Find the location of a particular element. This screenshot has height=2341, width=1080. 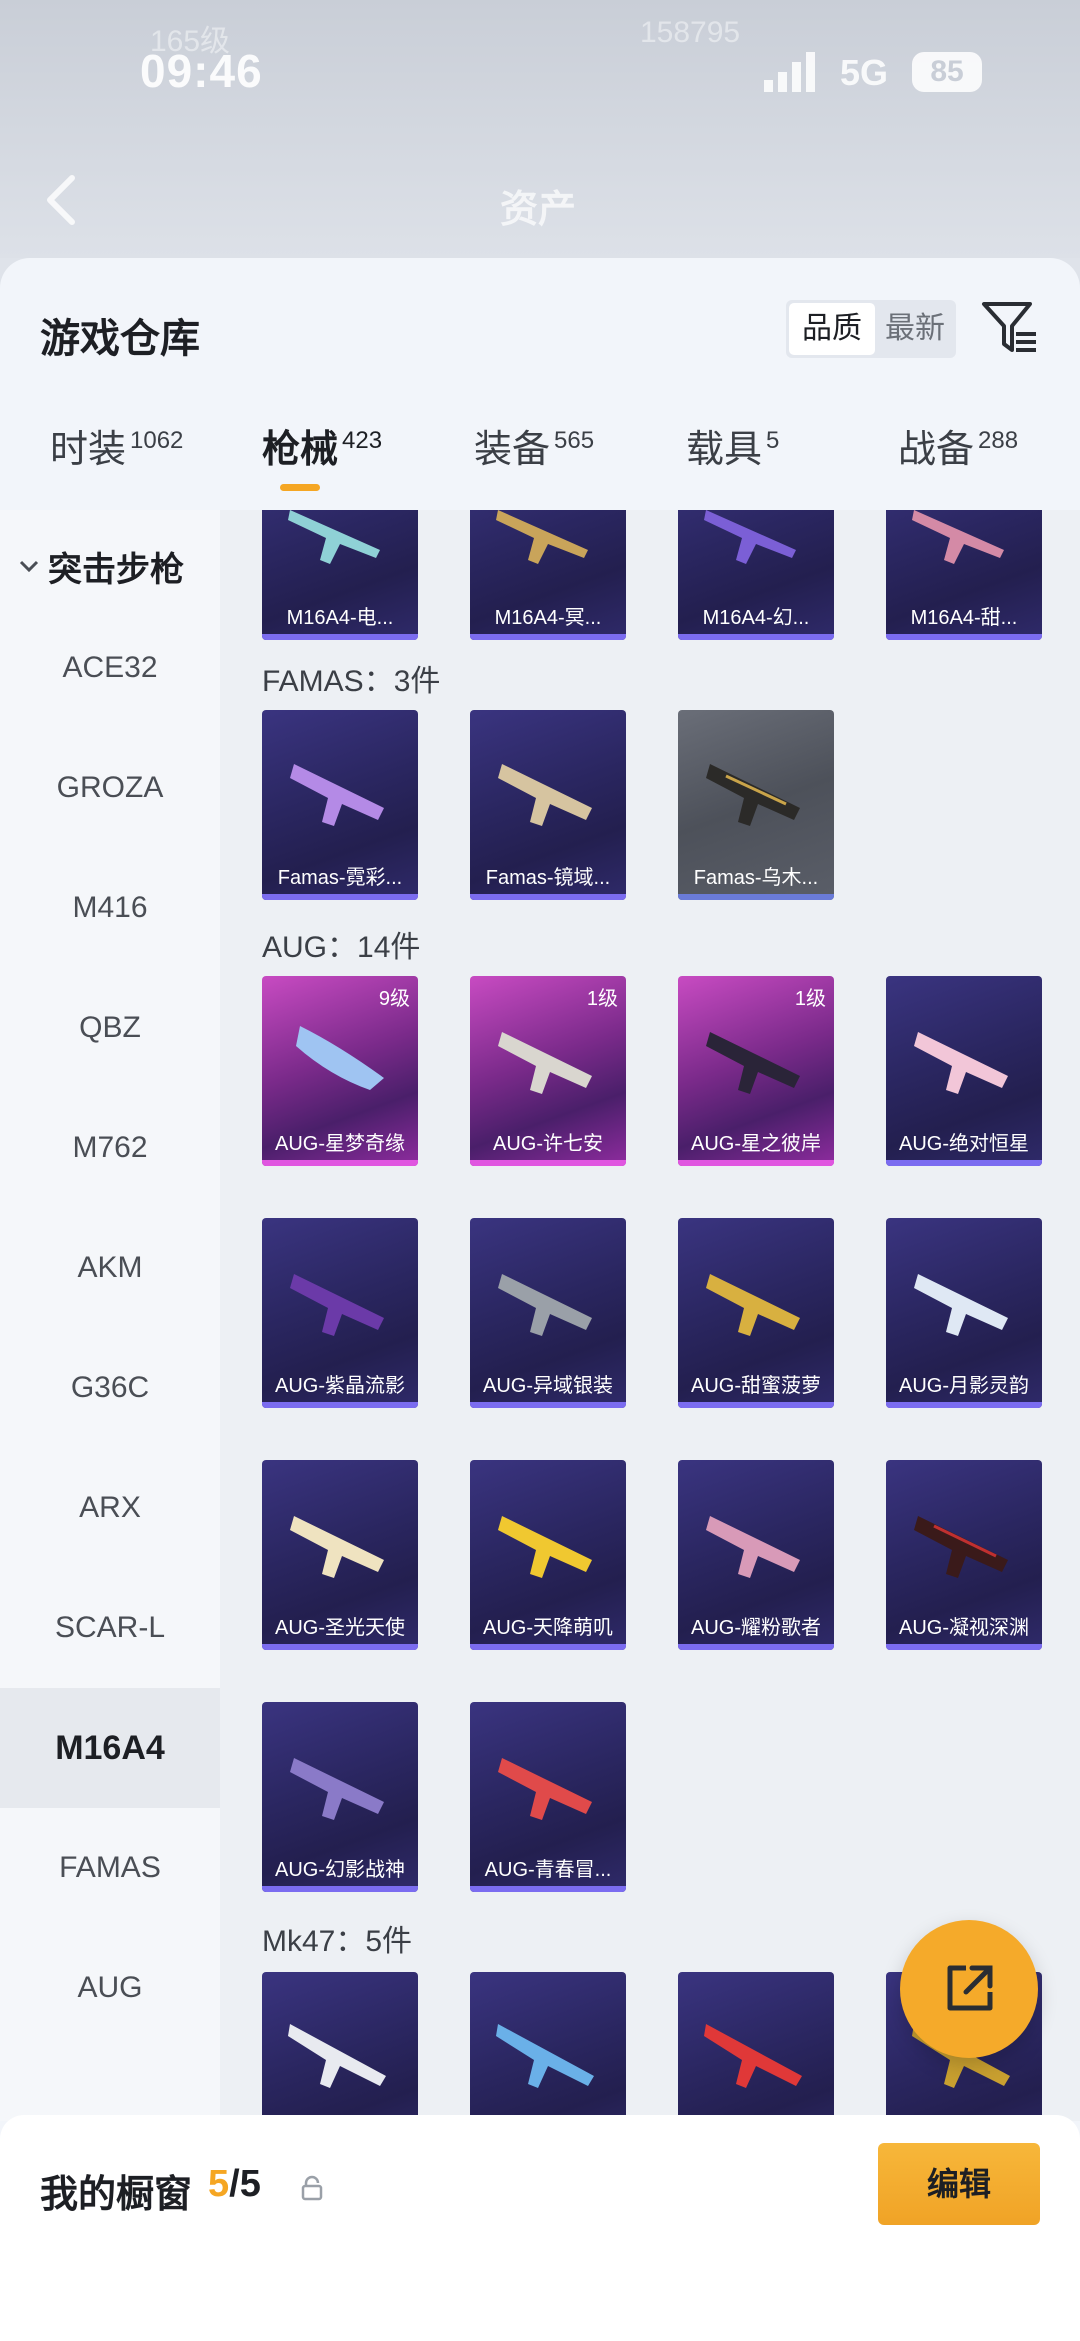

sidebar-item-arx: ARX is located at coordinates (110, 1508).